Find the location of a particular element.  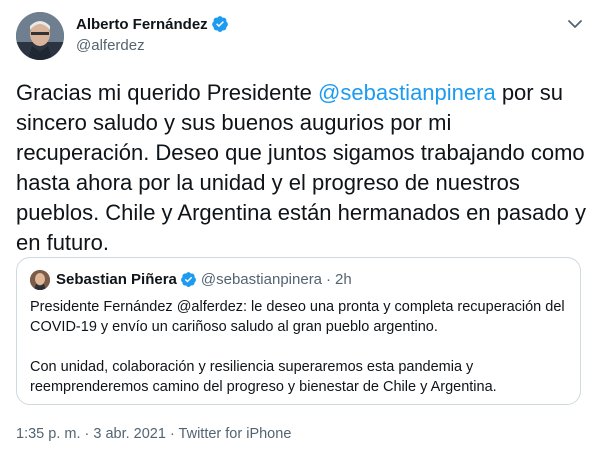

quoted-header: Sebastian Piñera @sebastianpinera · 2h is located at coordinates (204, 279).